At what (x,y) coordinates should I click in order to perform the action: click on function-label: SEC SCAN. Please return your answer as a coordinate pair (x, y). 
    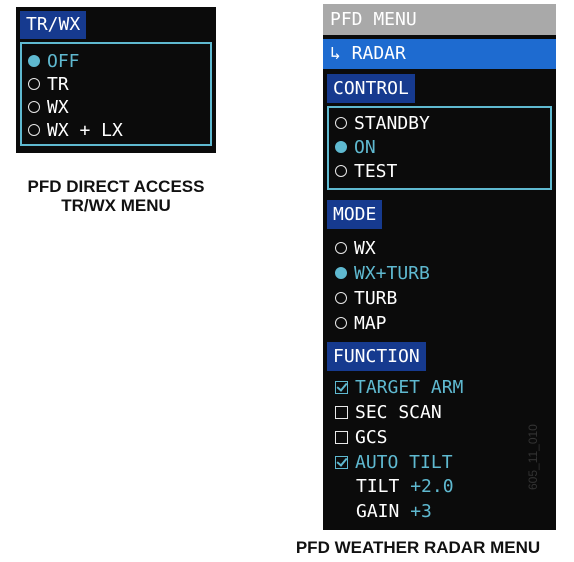
    Looking at the image, I should click on (398, 412).